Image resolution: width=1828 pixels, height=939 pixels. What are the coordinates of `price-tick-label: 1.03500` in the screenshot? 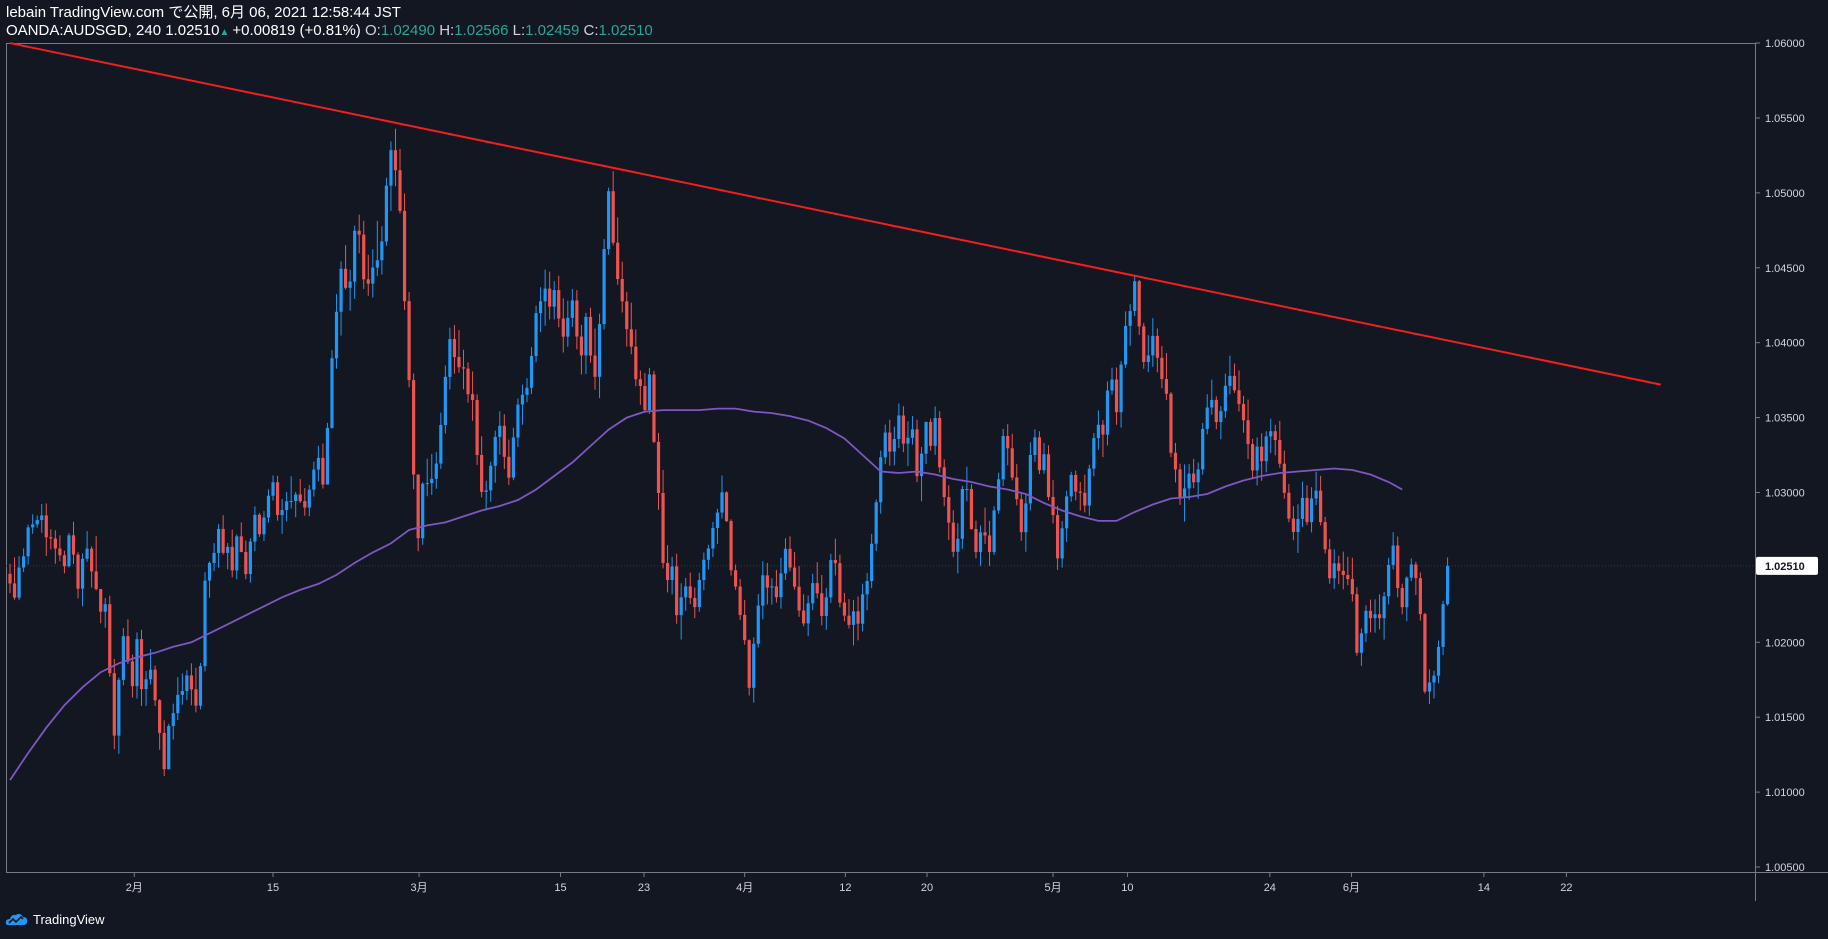 It's located at (1785, 419).